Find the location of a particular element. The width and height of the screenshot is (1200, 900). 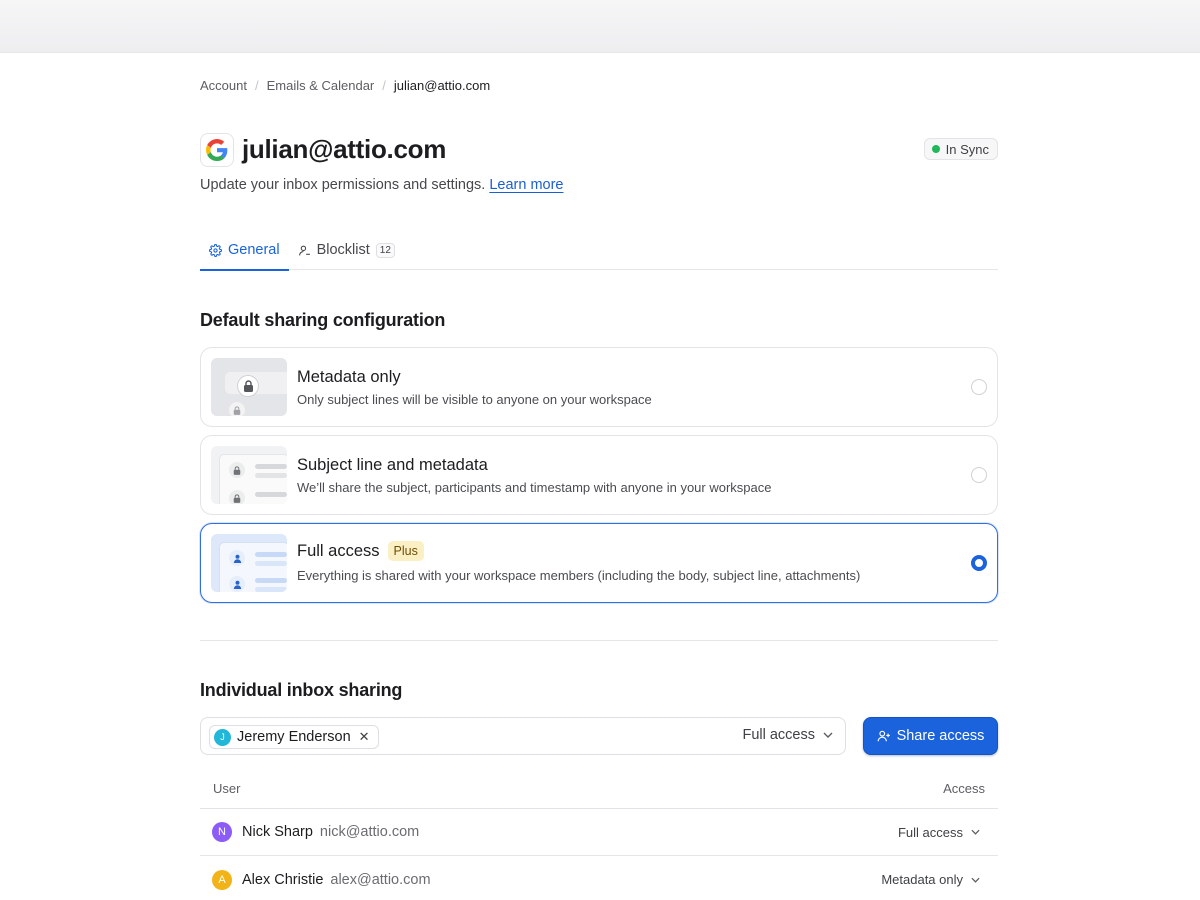

individual-sharing-heading: Individual inbox sharing is located at coordinates (301, 690).